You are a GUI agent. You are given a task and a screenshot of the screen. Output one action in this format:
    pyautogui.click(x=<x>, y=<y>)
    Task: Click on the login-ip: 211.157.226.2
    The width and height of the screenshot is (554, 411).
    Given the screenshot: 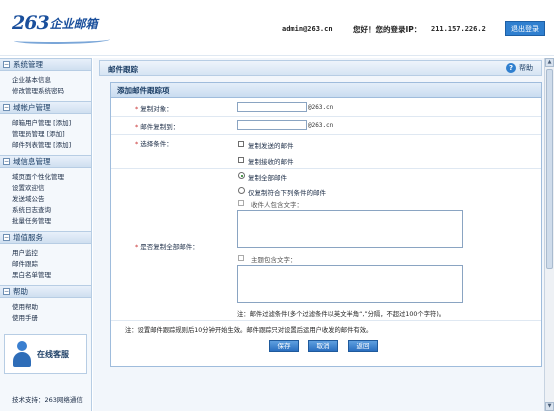 What is the action you would take?
    pyautogui.click(x=458, y=29)
    